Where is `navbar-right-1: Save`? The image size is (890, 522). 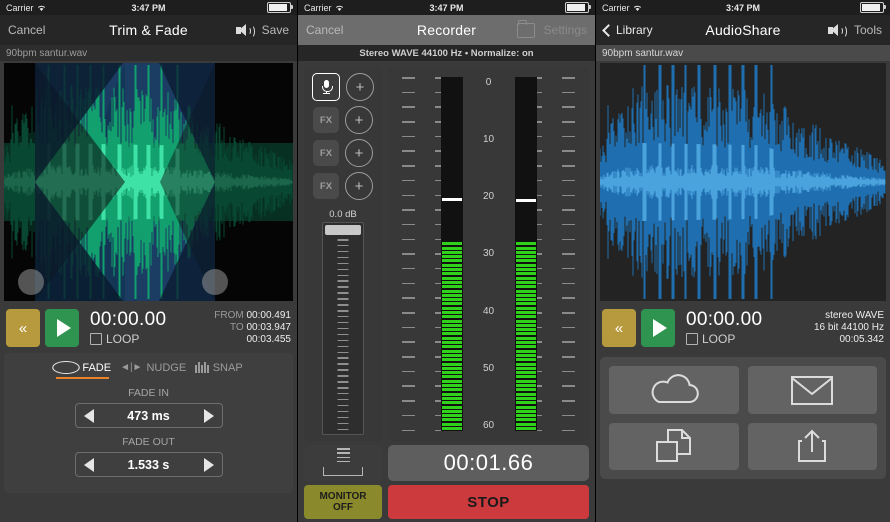
navbar-right-1: Save is located at coordinates (262, 30).